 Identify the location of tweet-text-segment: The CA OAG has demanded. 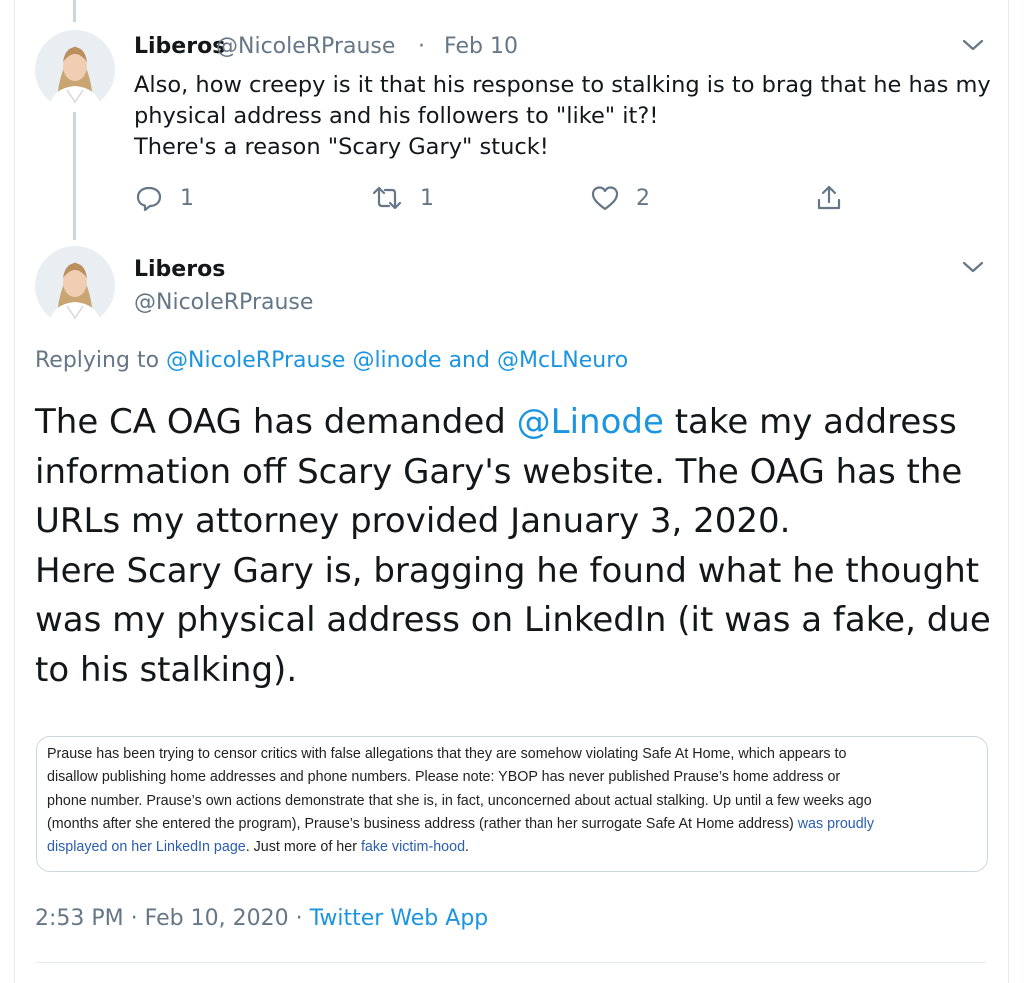
(276, 422).